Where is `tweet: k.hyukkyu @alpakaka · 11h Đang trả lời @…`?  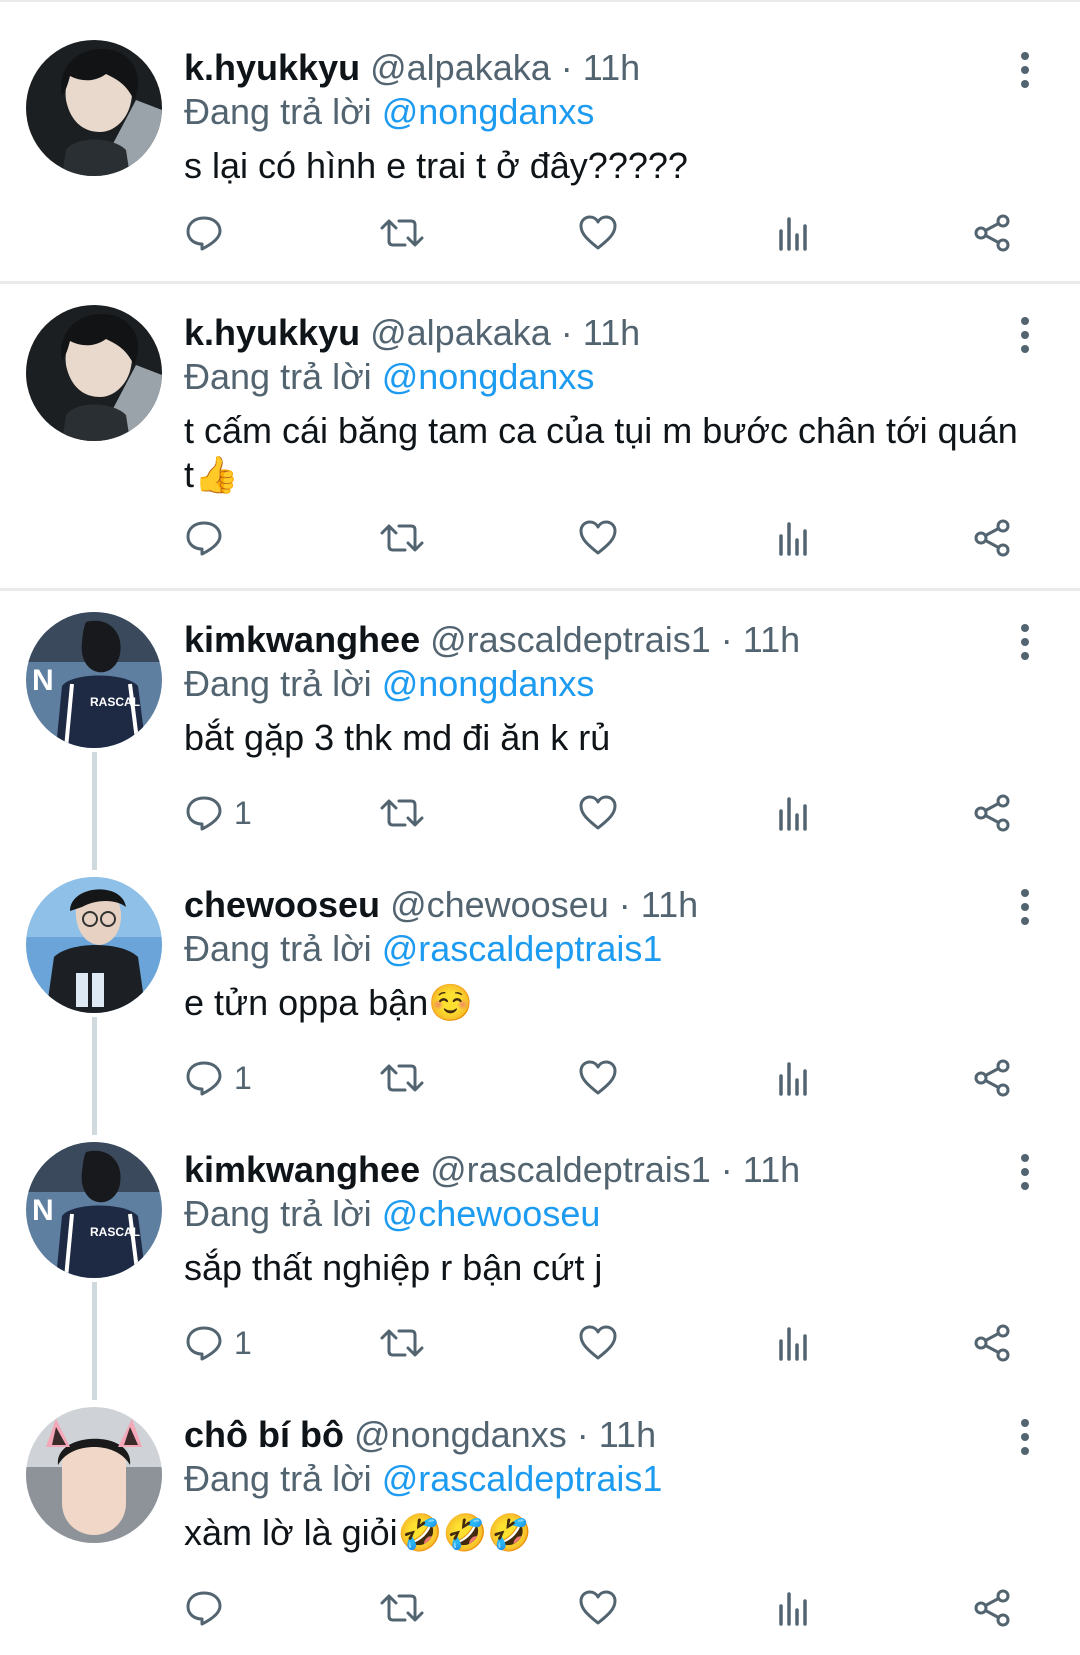
tweet: k.hyukkyu @alpakaka · 11h Đang trả lời @… is located at coordinates (540, 160).